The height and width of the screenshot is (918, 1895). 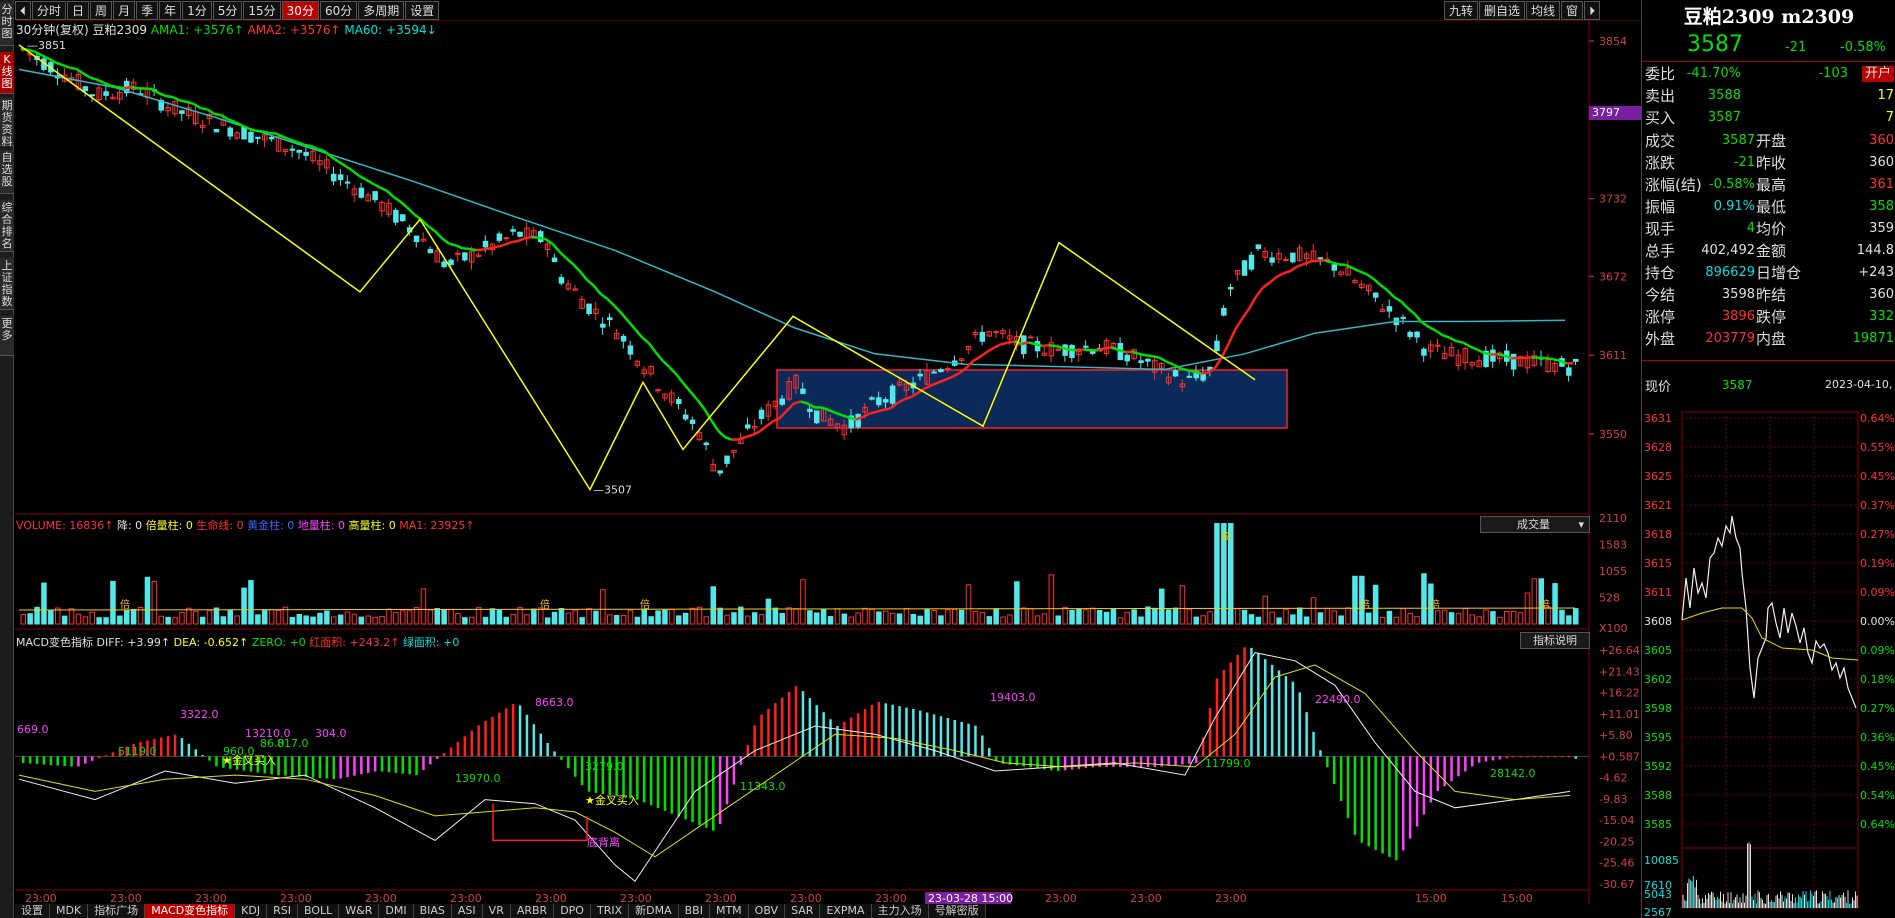 What do you see at coordinates (1619, 714) in the screenshot?
I see `macd-tick-label: +11.01` at bounding box center [1619, 714].